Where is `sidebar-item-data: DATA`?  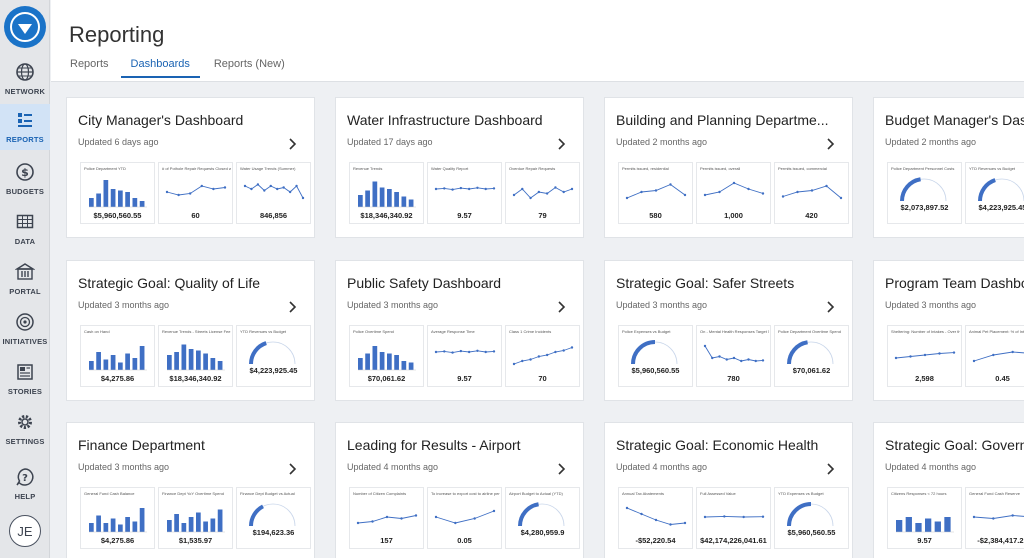 sidebar-item-data: DATA is located at coordinates (25, 229).